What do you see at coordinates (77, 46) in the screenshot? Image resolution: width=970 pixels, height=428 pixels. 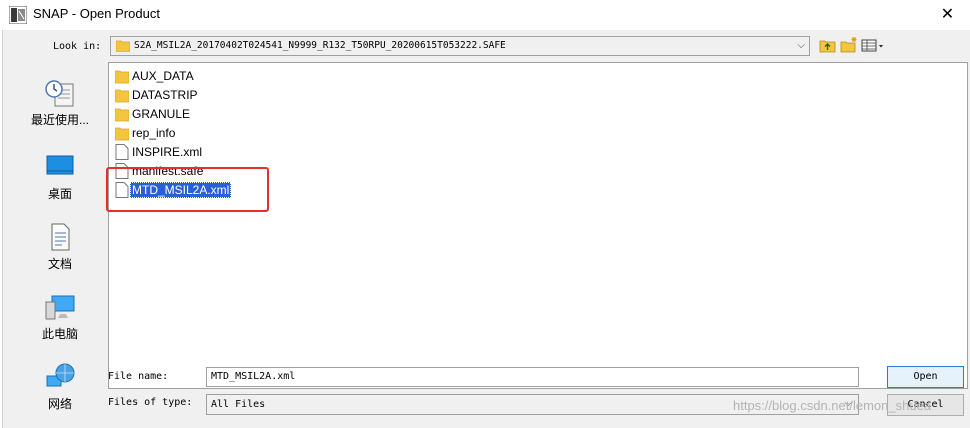 I see `look-in-label: Look in:` at bounding box center [77, 46].